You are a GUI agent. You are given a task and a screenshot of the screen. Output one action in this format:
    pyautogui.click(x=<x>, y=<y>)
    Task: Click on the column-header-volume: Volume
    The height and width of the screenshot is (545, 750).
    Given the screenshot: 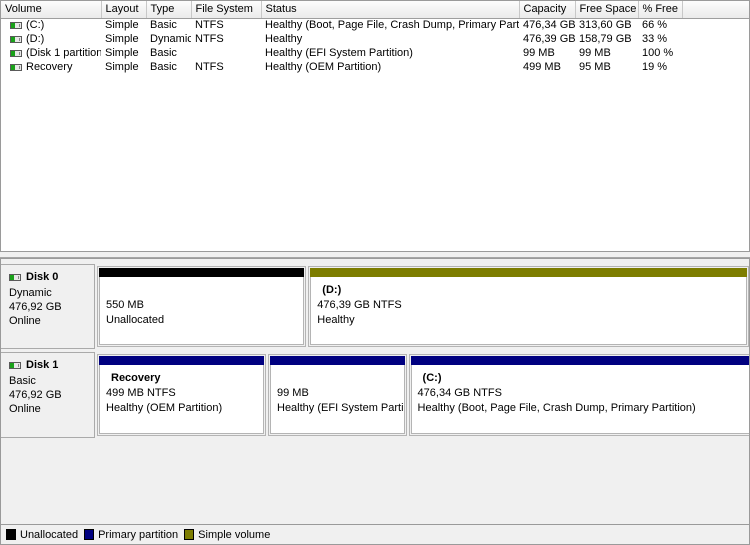 What is the action you would take?
    pyautogui.click(x=51, y=10)
    